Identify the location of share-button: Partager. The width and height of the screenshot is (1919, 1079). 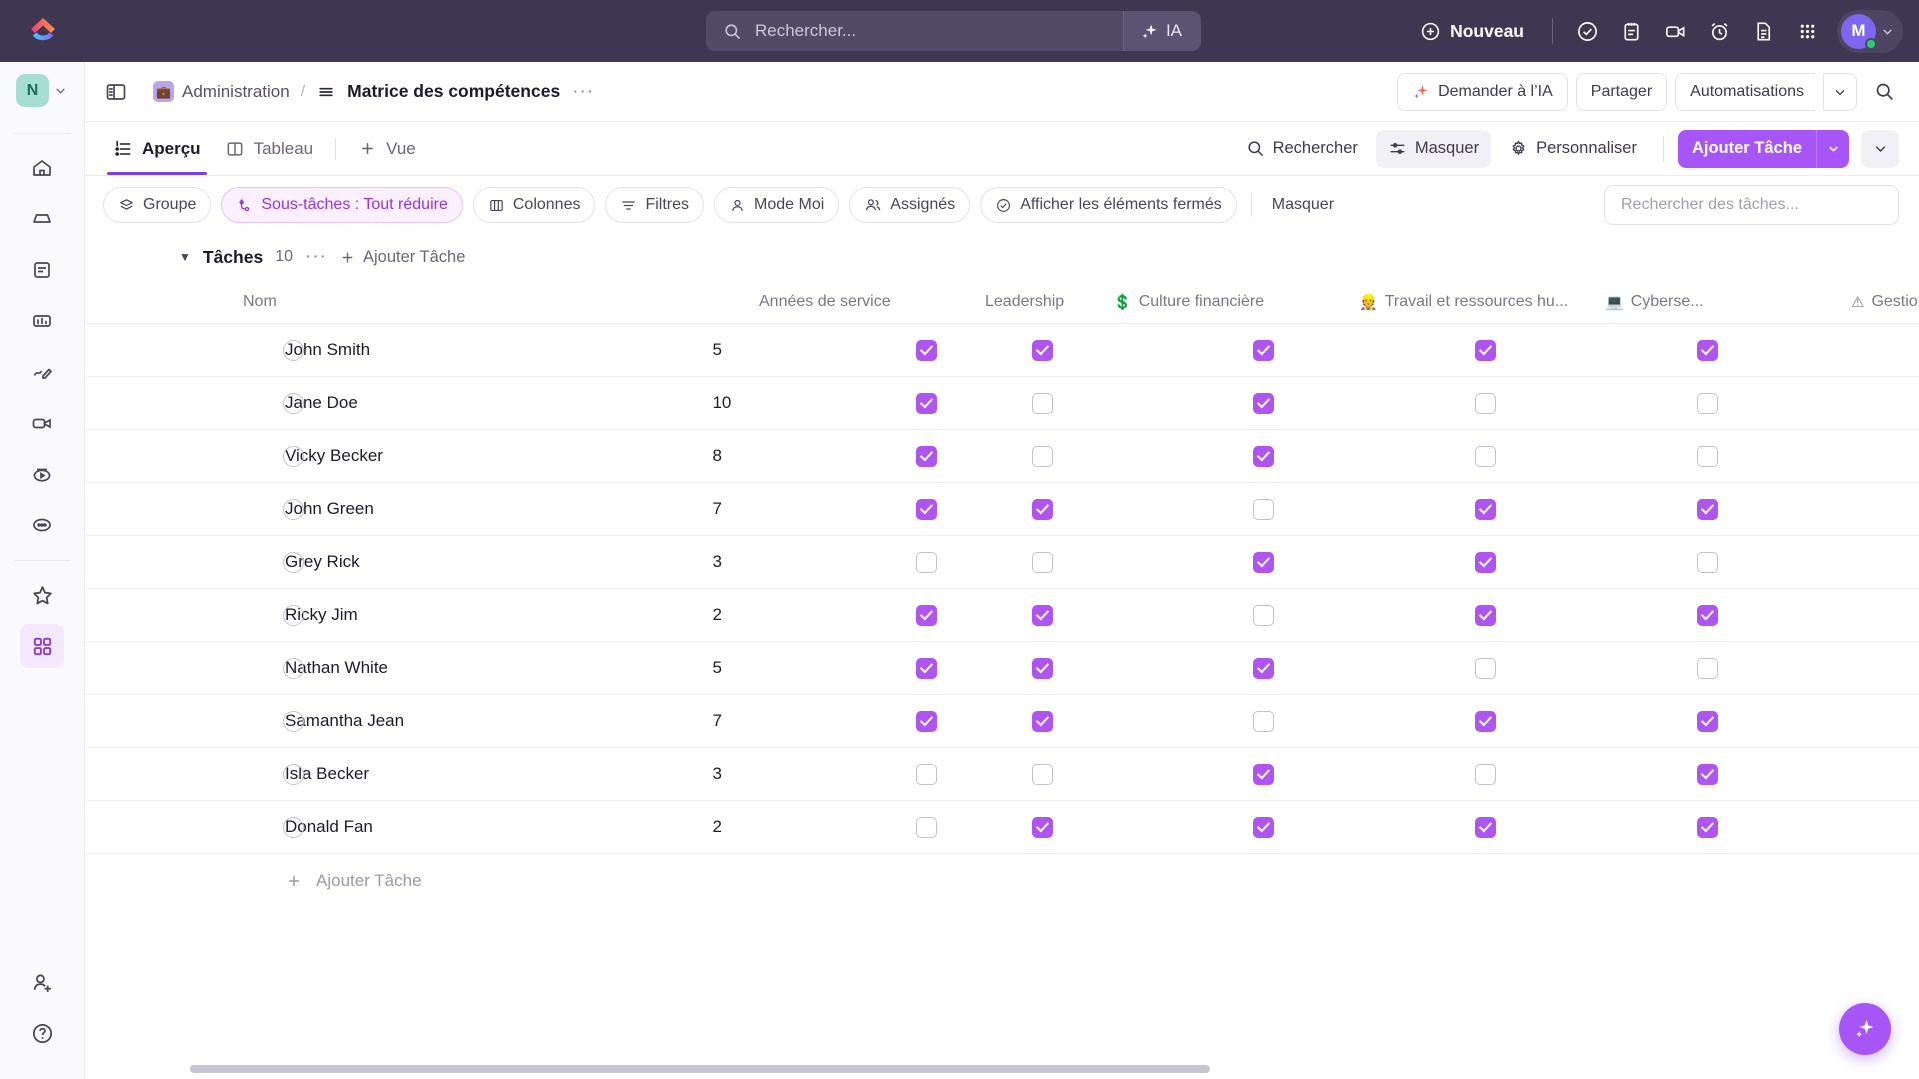
(1621, 91).